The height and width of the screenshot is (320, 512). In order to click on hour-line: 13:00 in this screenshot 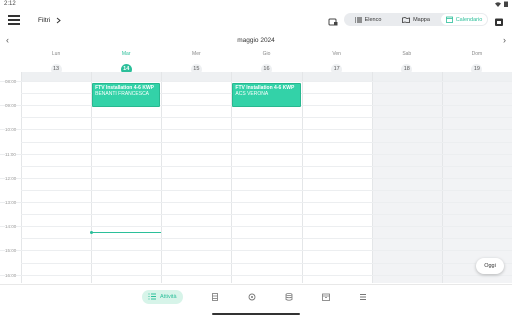, I will do `click(256, 207)`.